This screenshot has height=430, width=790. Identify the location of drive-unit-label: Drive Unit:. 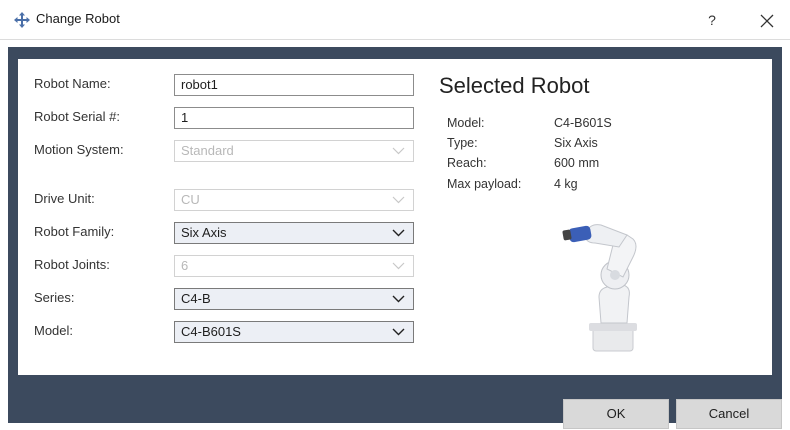
(64, 198).